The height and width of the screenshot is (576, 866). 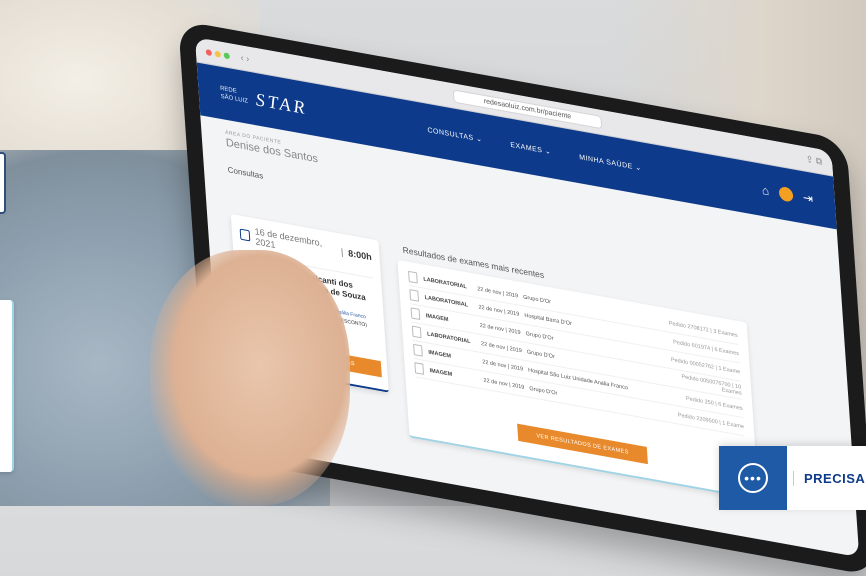 I want to click on help-icon-box: •••, so click(x=753, y=478).